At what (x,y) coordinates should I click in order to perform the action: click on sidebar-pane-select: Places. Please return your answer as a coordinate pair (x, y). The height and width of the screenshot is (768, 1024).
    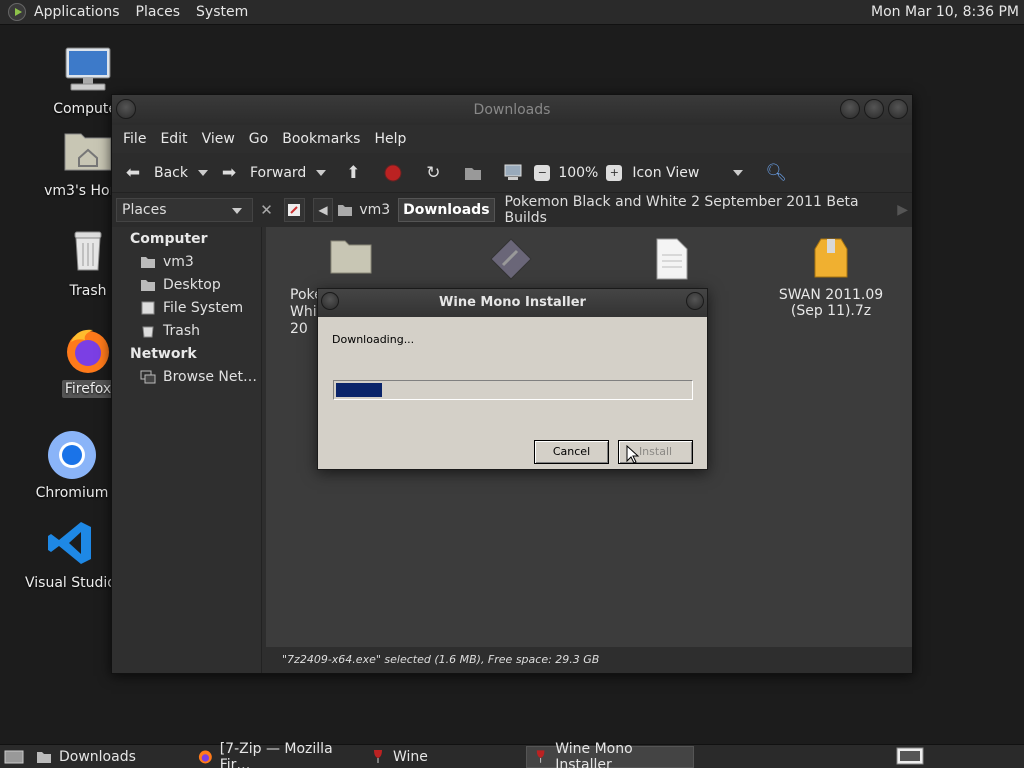
    Looking at the image, I should click on (185, 210).